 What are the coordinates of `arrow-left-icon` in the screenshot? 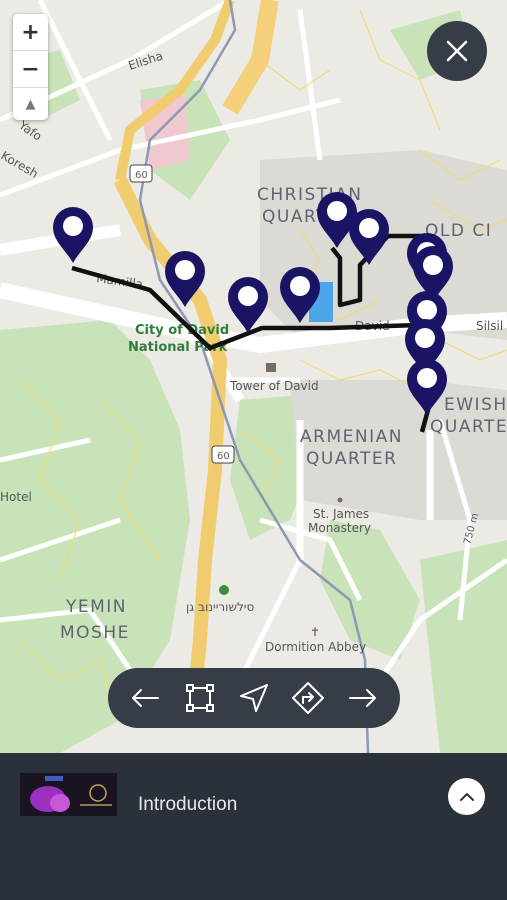 It's located at (146, 698).